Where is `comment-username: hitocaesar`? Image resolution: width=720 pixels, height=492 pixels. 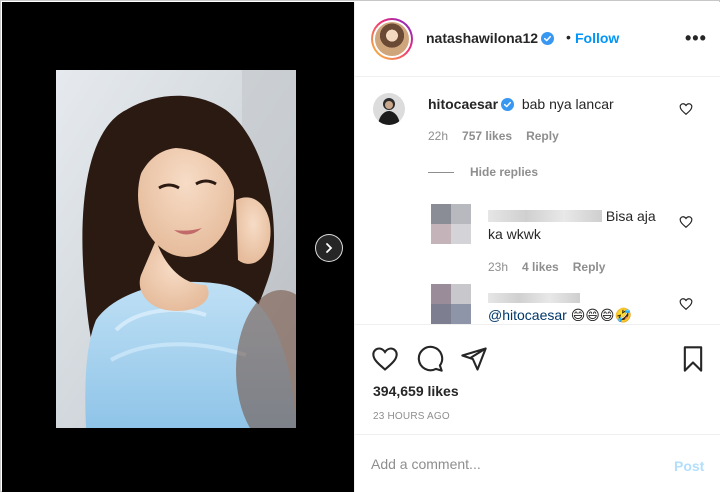
comment-username: hitocaesar is located at coordinates (463, 104).